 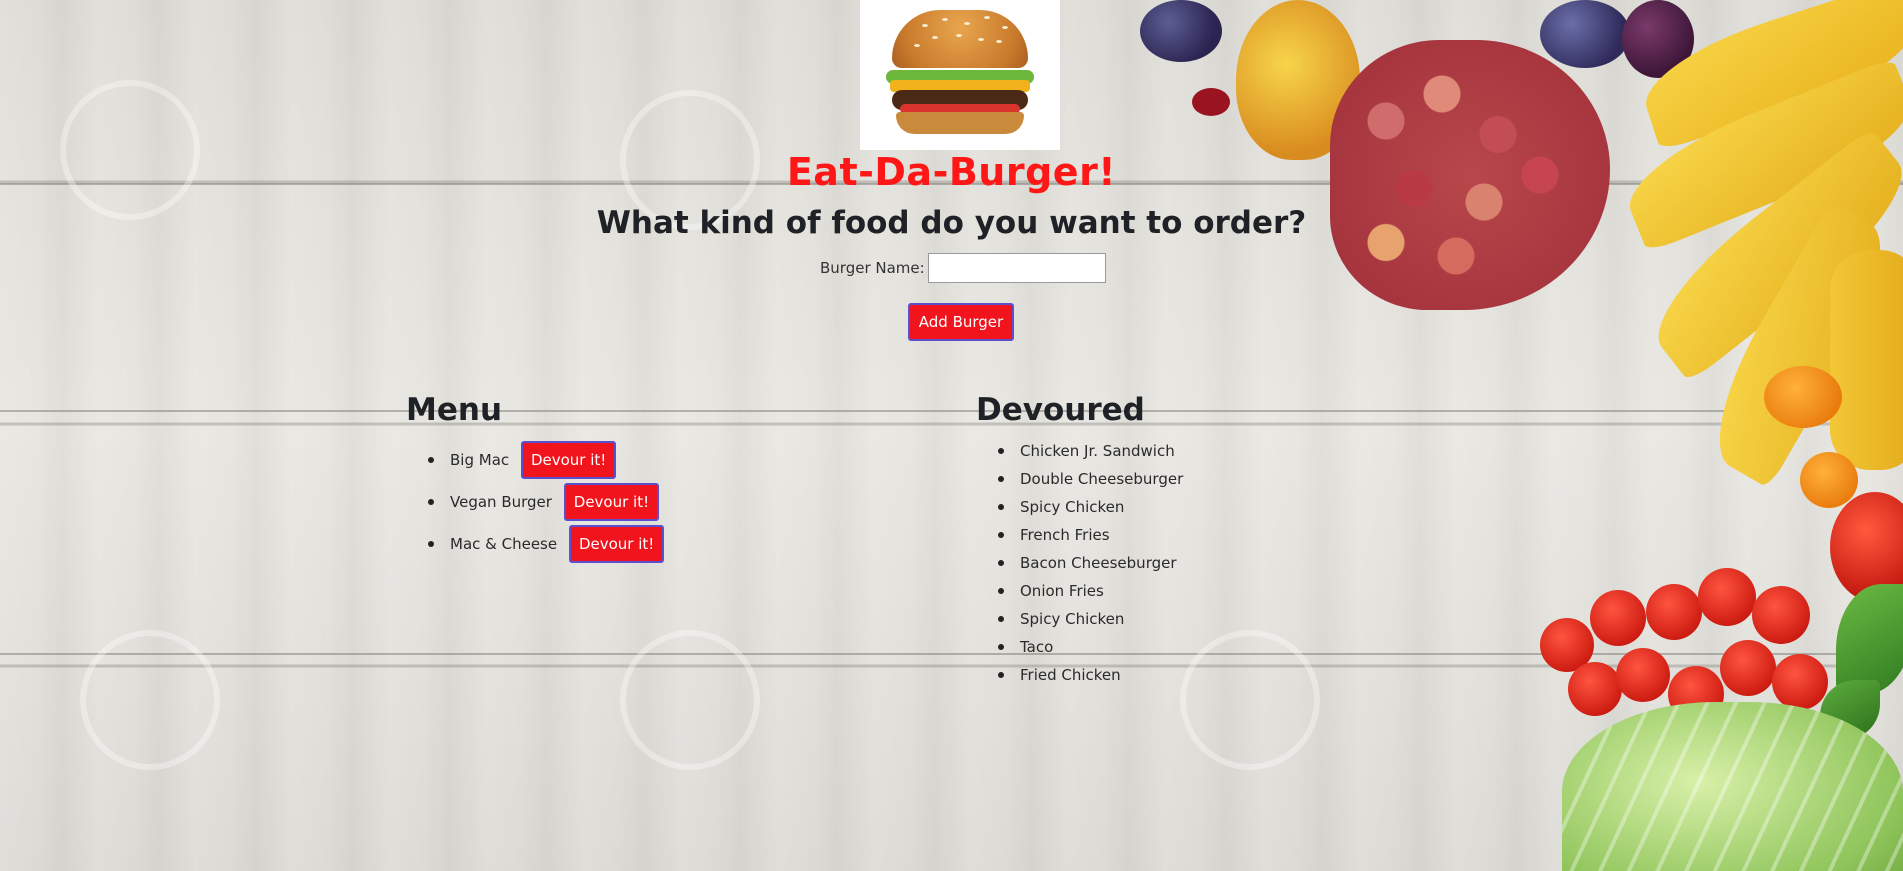 What do you see at coordinates (1065, 535) in the screenshot?
I see `devoured-item-name: French Fries` at bounding box center [1065, 535].